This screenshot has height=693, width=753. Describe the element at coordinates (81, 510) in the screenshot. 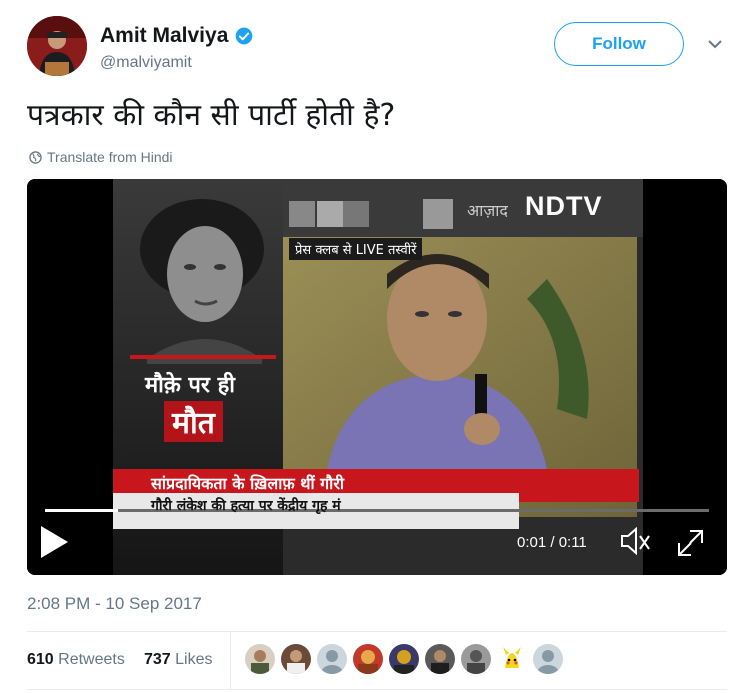

I see `progress-fill` at that location.